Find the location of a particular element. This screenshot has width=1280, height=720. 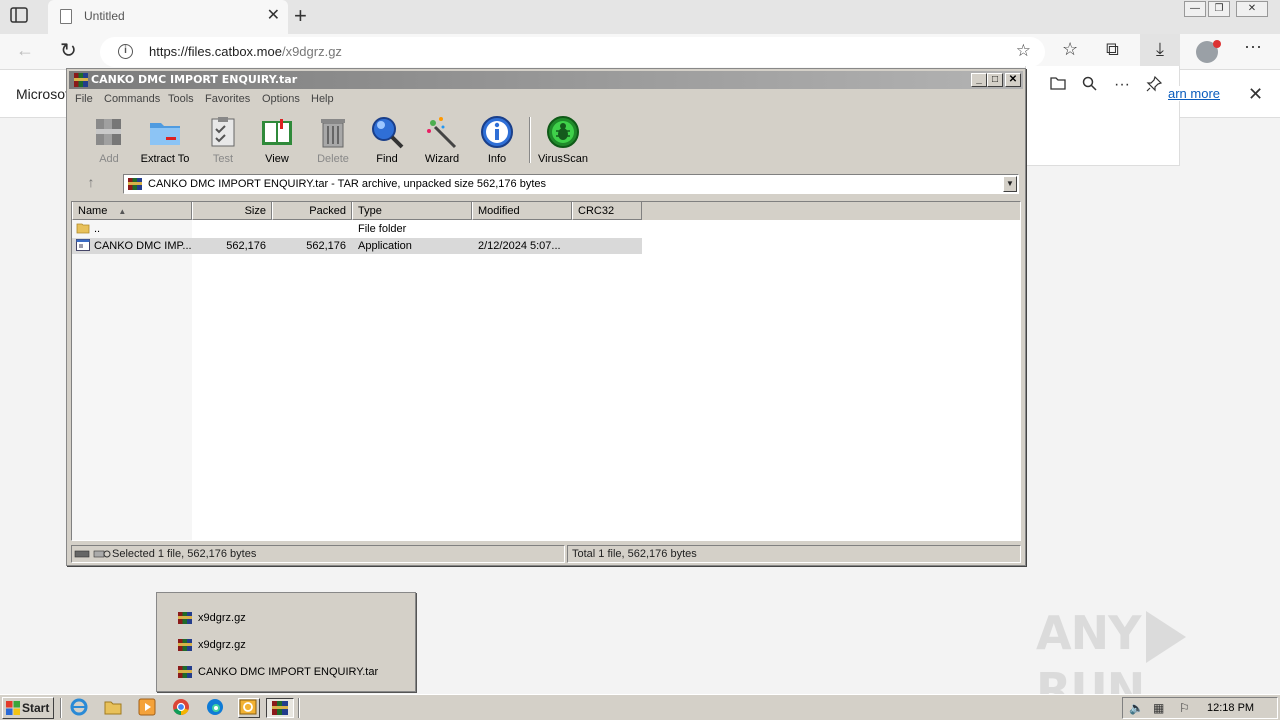

tab-close-icon: ✕ is located at coordinates (273, 16).